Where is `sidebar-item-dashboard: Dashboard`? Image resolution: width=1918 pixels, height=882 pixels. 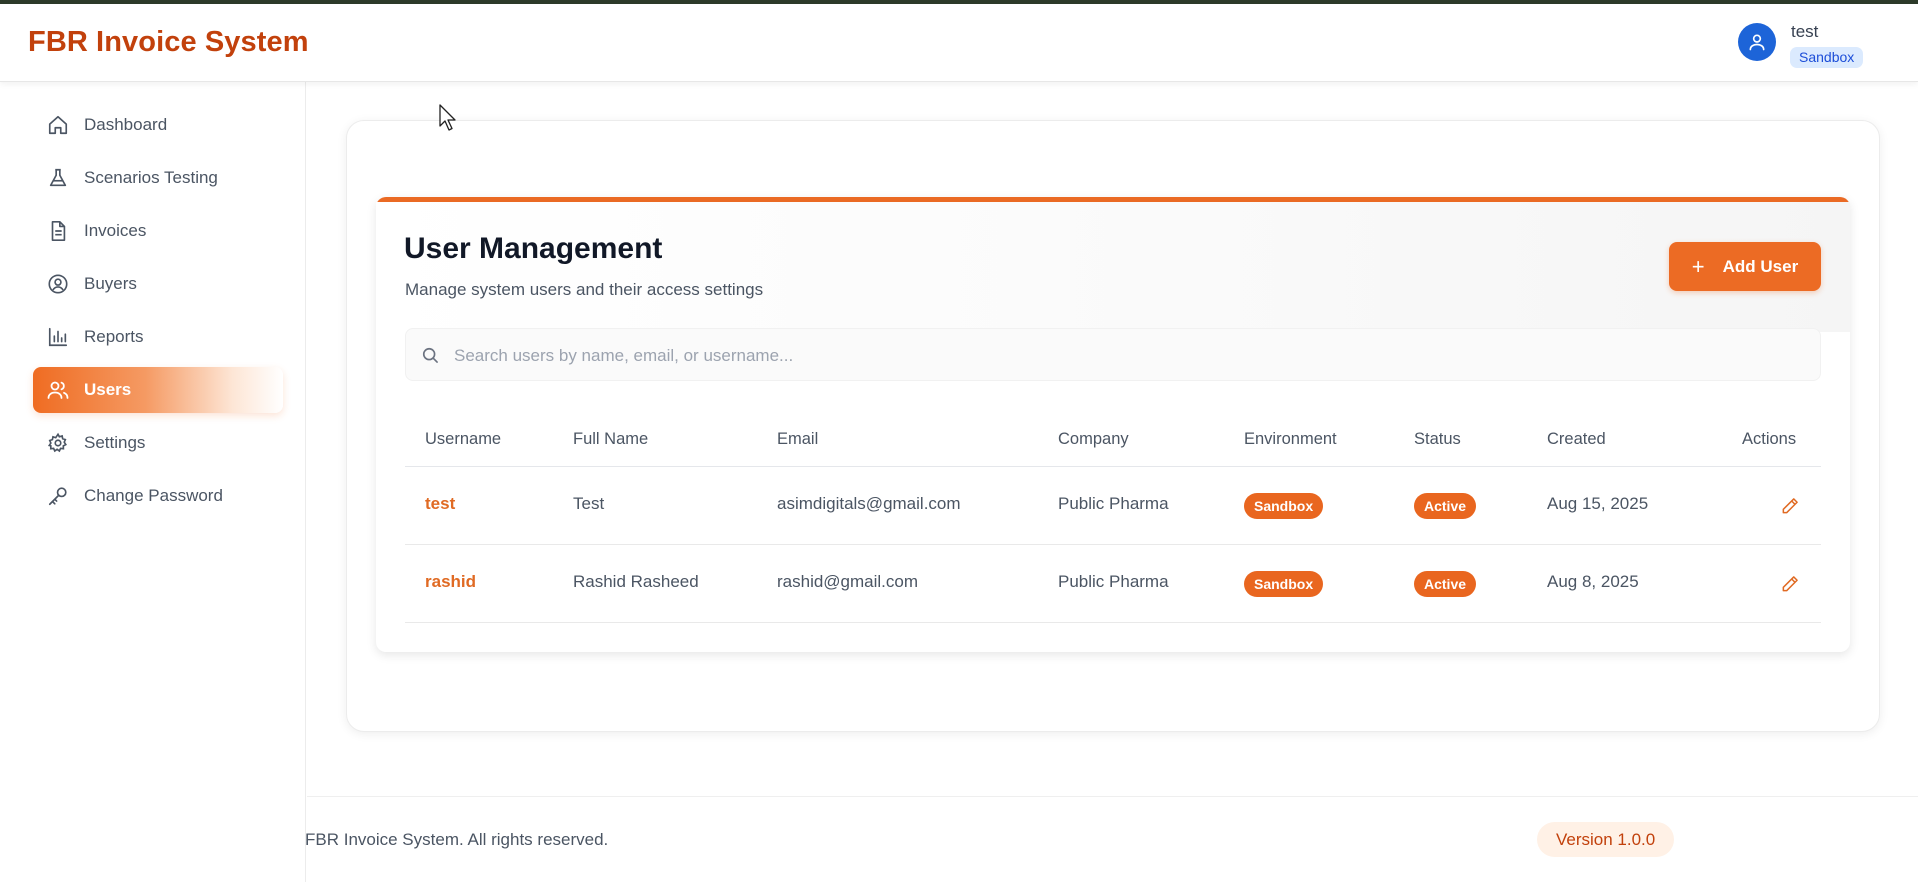
sidebar-item-dashboard: Dashboard is located at coordinates (158, 125).